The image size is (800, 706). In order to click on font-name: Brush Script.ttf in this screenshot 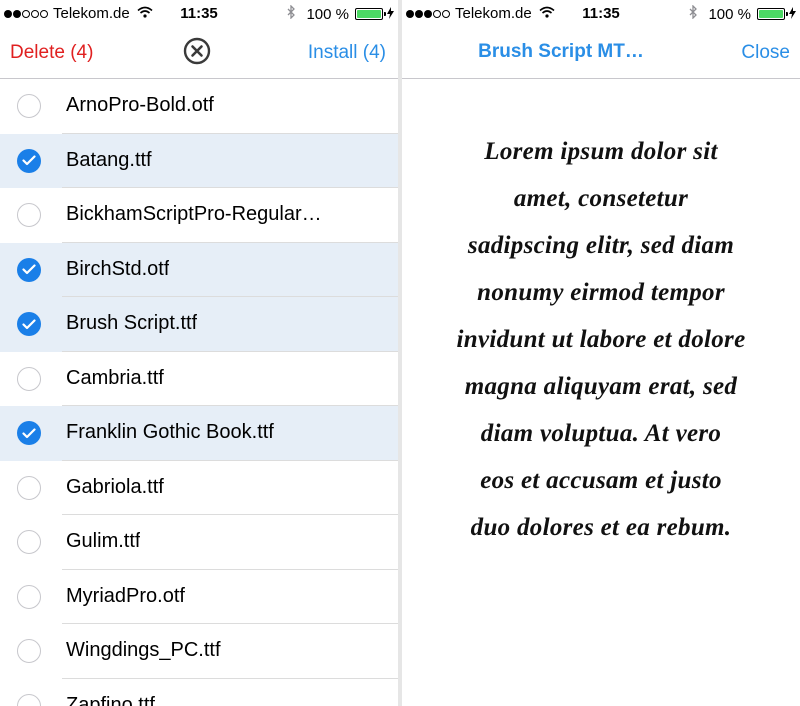, I will do `click(132, 323)`.